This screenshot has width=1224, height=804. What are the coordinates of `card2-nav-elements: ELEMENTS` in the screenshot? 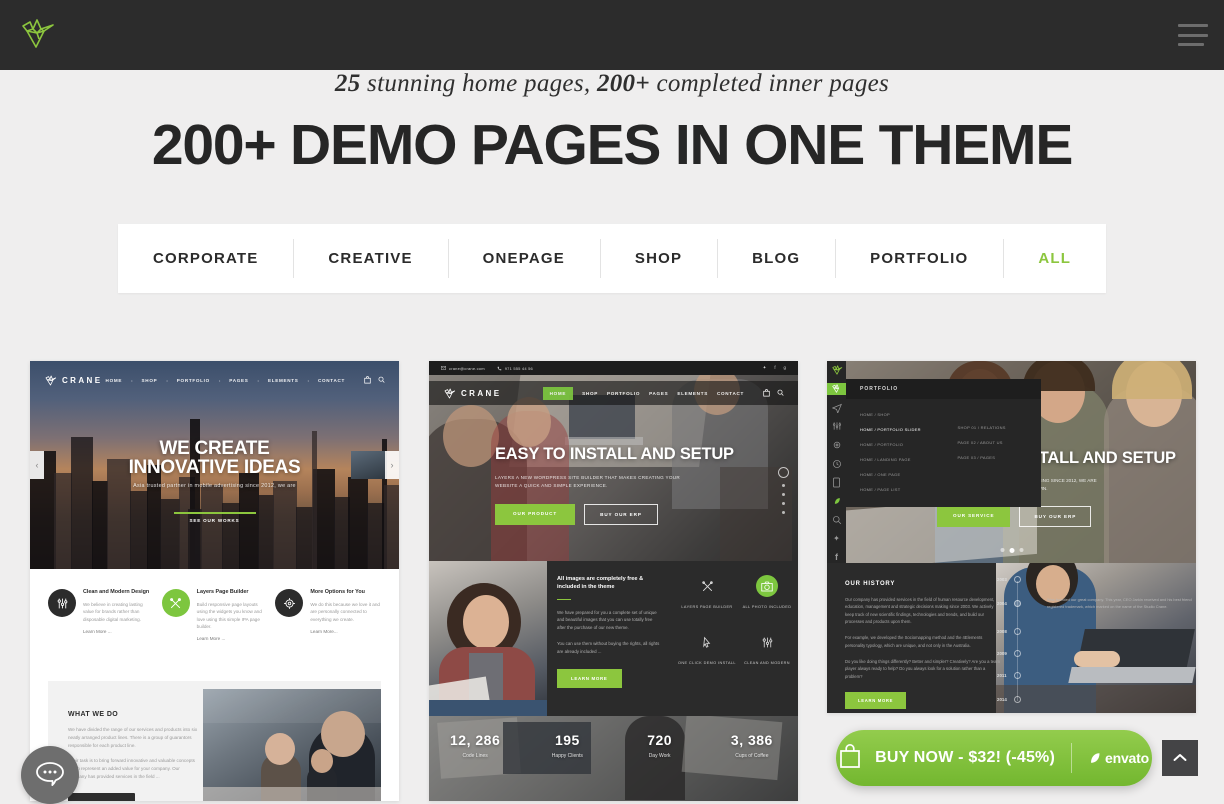 It's located at (692, 393).